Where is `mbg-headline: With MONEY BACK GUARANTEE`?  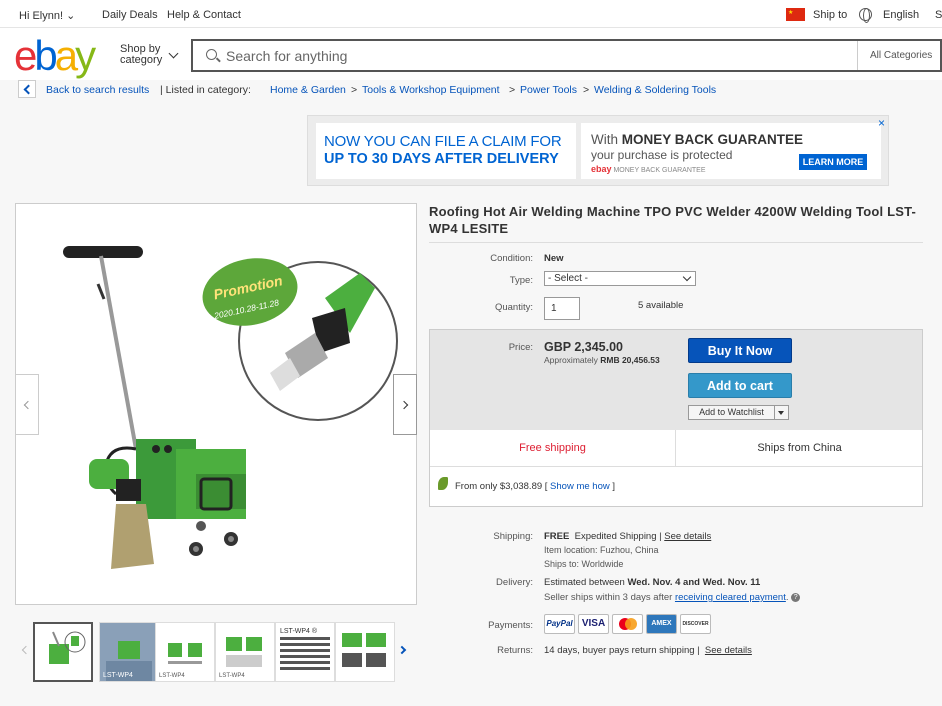
mbg-headline: With MONEY BACK GUARANTEE is located at coordinates (697, 139).